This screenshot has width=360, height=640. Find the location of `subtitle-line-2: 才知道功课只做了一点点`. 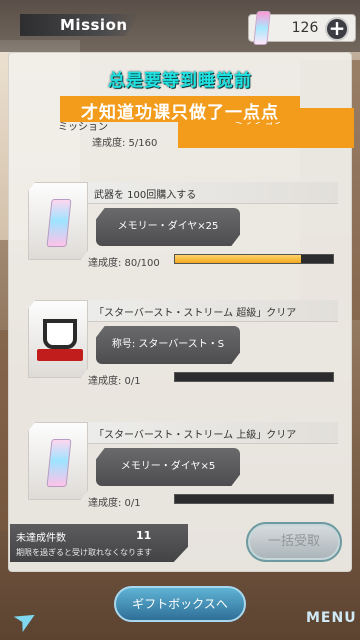

subtitle-line-2: 才知道功课只做了一点点 is located at coordinates (180, 109).